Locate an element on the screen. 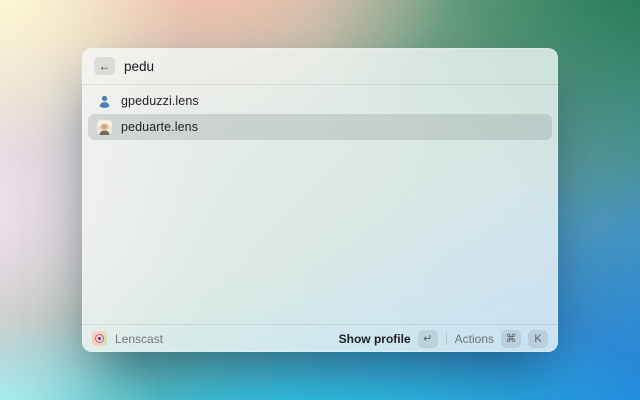 Image resolution: width=640 pixels, height=400 pixels. show-profile-label: Show profile is located at coordinates (374, 338).